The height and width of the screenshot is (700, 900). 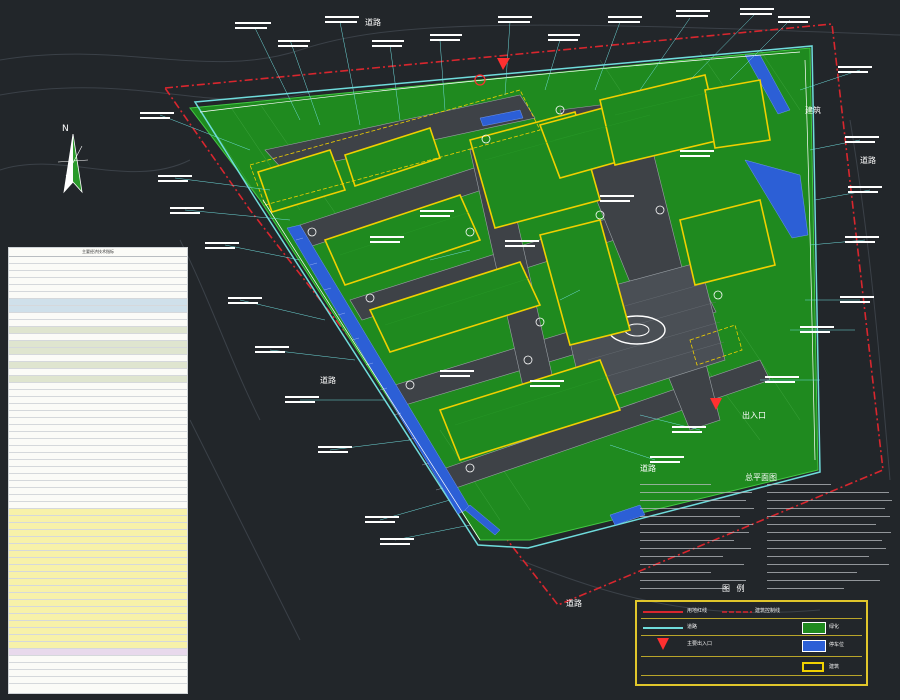 I want to click on legend-label: 用地红线, so click(x=697, y=611).